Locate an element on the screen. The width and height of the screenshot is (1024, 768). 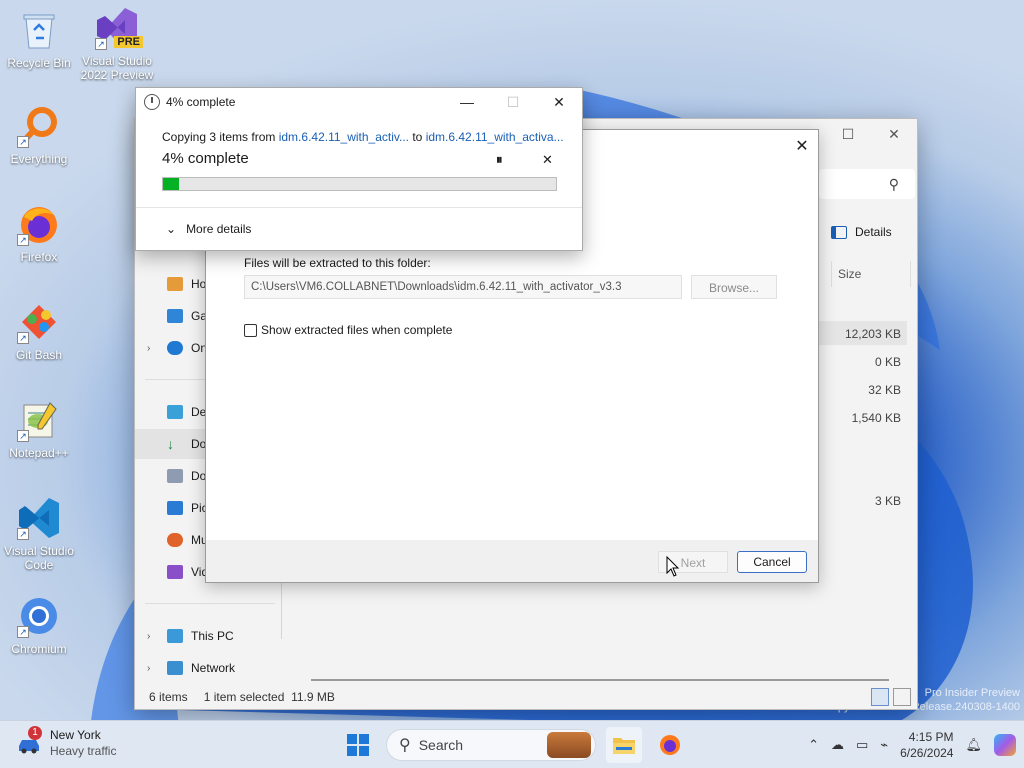
details-view-icon is located at coordinates (880, 697).